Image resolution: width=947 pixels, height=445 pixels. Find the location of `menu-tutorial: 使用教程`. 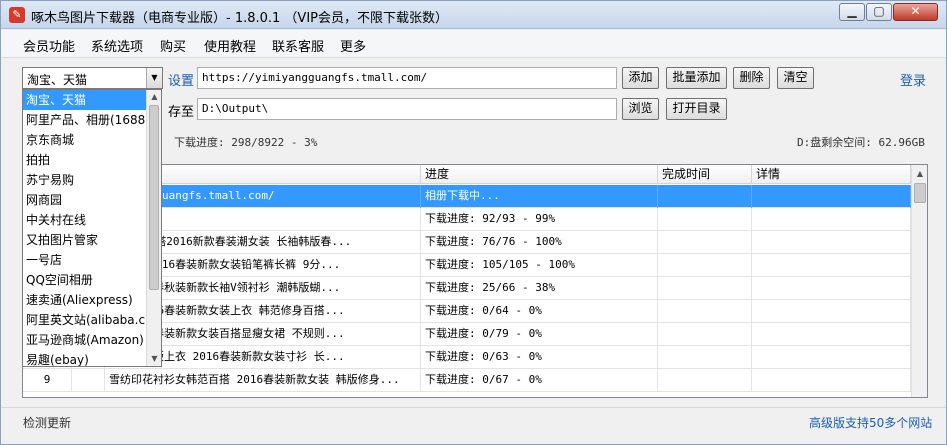

menu-tutorial: 使用教程 is located at coordinates (230, 45).